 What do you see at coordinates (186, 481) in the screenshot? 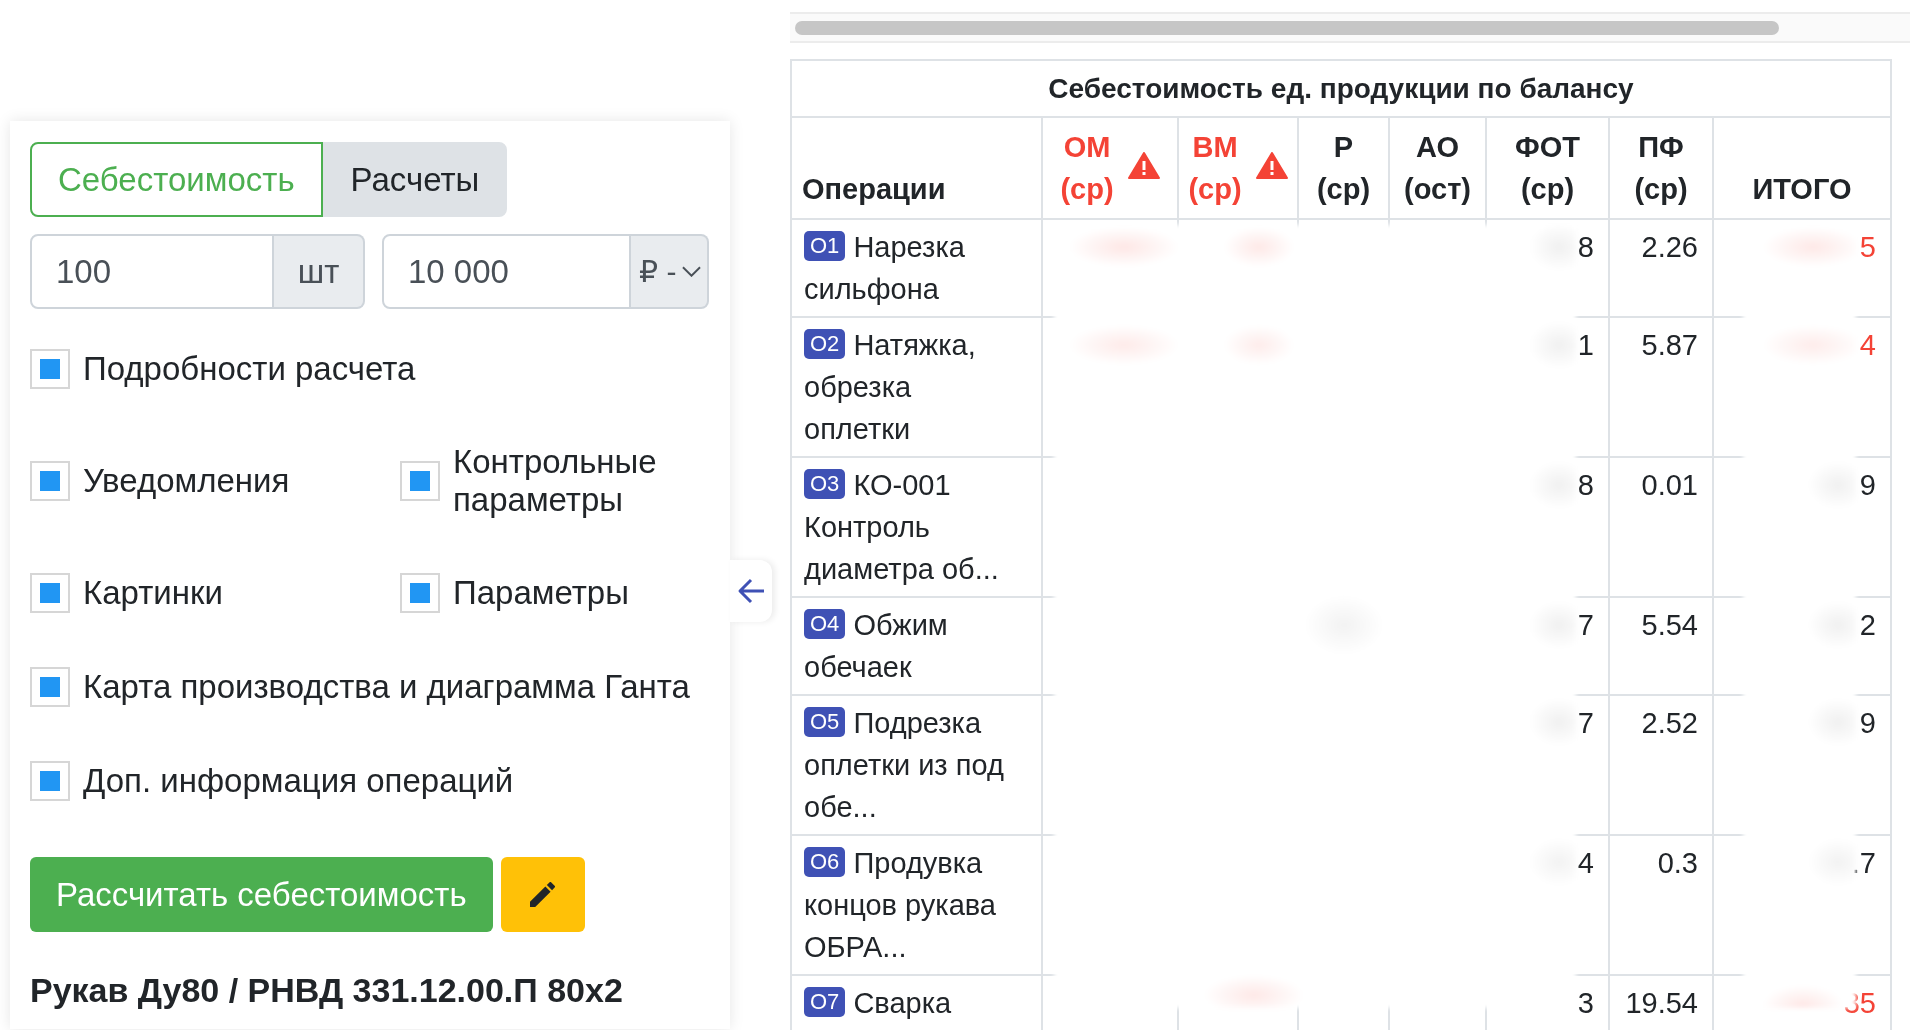
I see `checkbox-label: Уведомления` at bounding box center [186, 481].